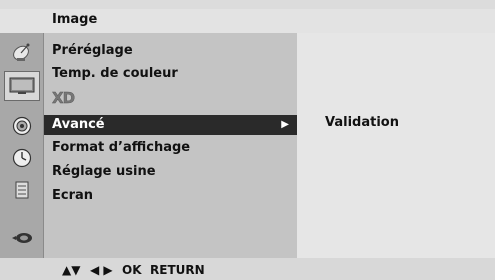  I want to click on input-source-icon, so click(22, 238).